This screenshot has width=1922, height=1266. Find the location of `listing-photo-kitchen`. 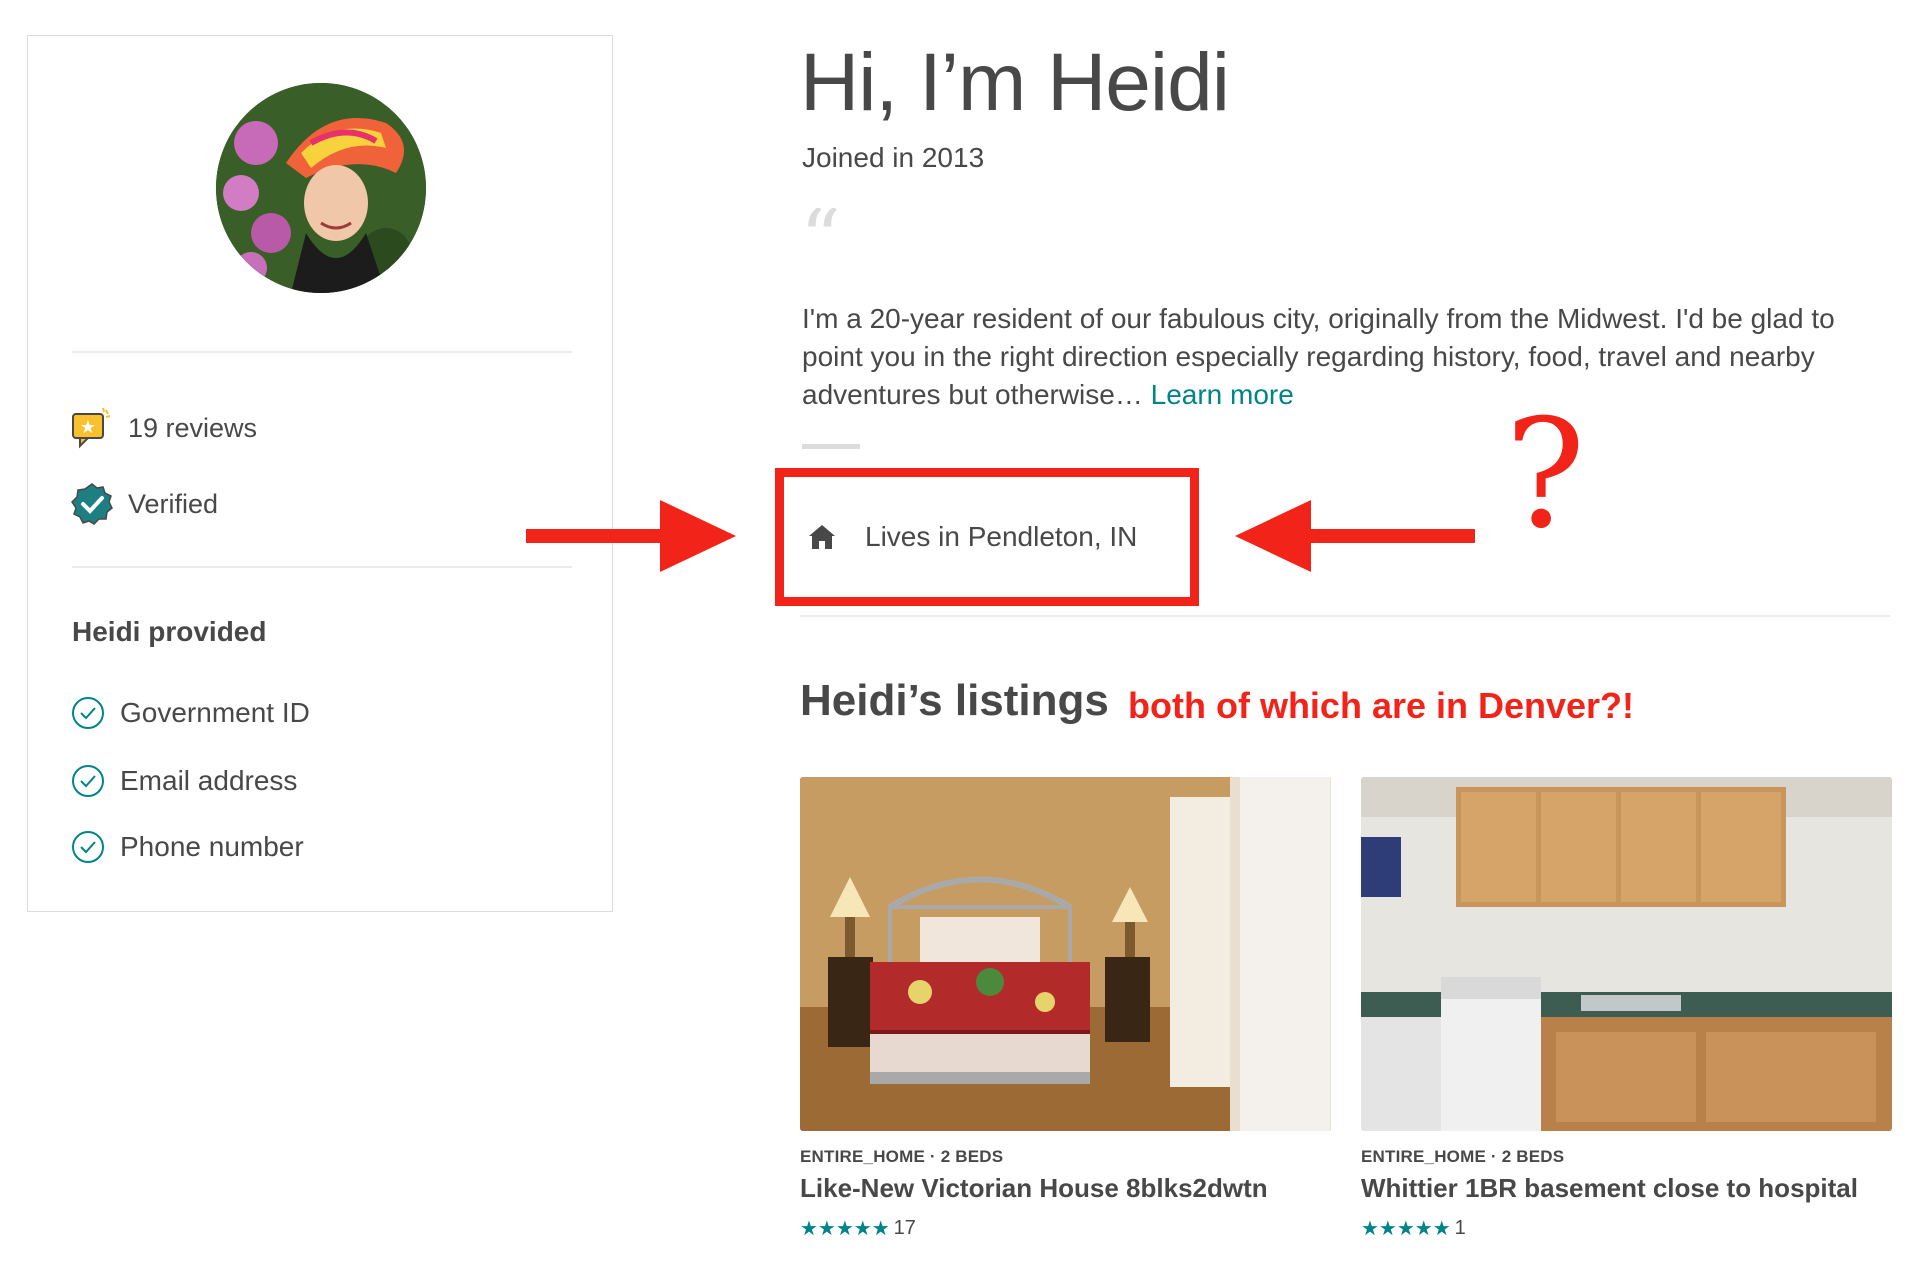

listing-photo-kitchen is located at coordinates (1626, 954).